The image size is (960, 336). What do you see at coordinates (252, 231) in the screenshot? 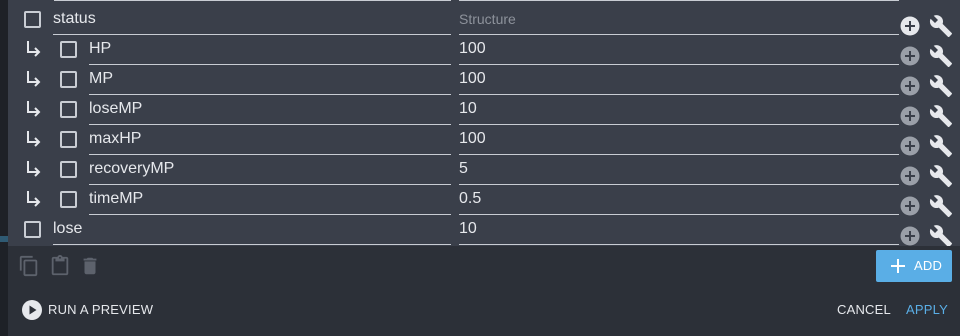
I see `variable-name-field: lose` at bounding box center [252, 231].